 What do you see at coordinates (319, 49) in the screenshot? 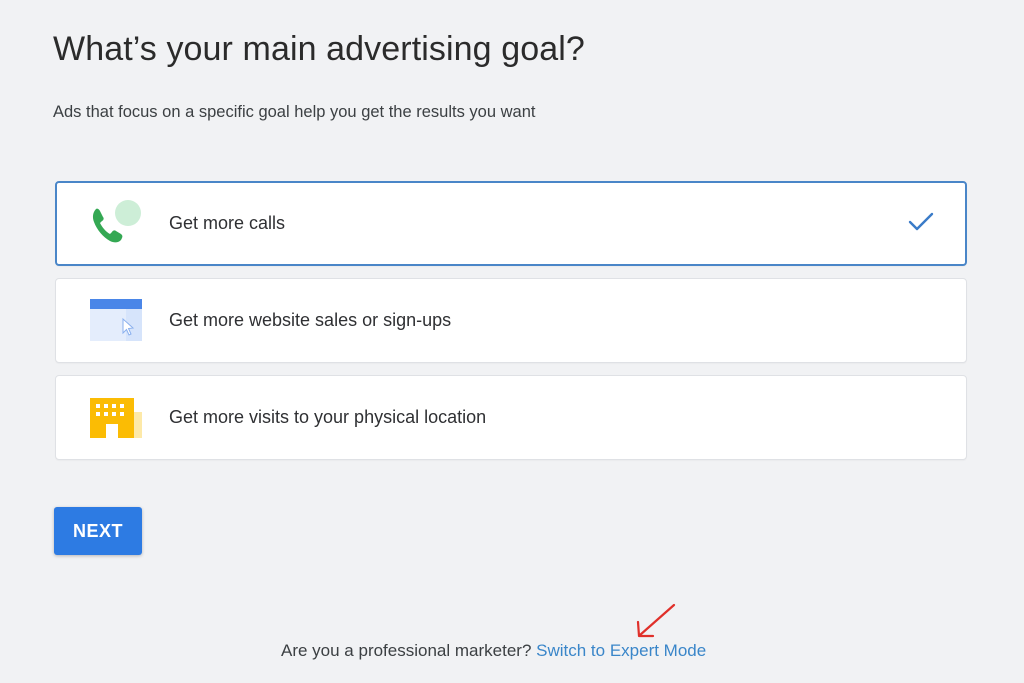
I see `page-title: What’s your main advertising goal?` at bounding box center [319, 49].